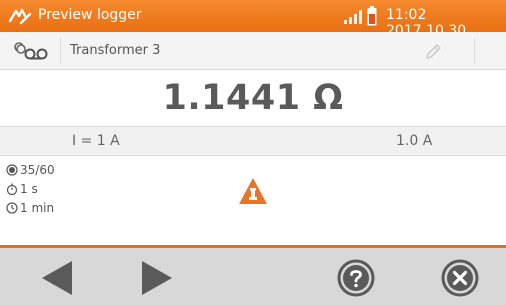 The width and height of the screenshot is (506, 305). Describe the element at coordinates (20, 16) in the screenshot. I see `meter-logo-icon` at that location.